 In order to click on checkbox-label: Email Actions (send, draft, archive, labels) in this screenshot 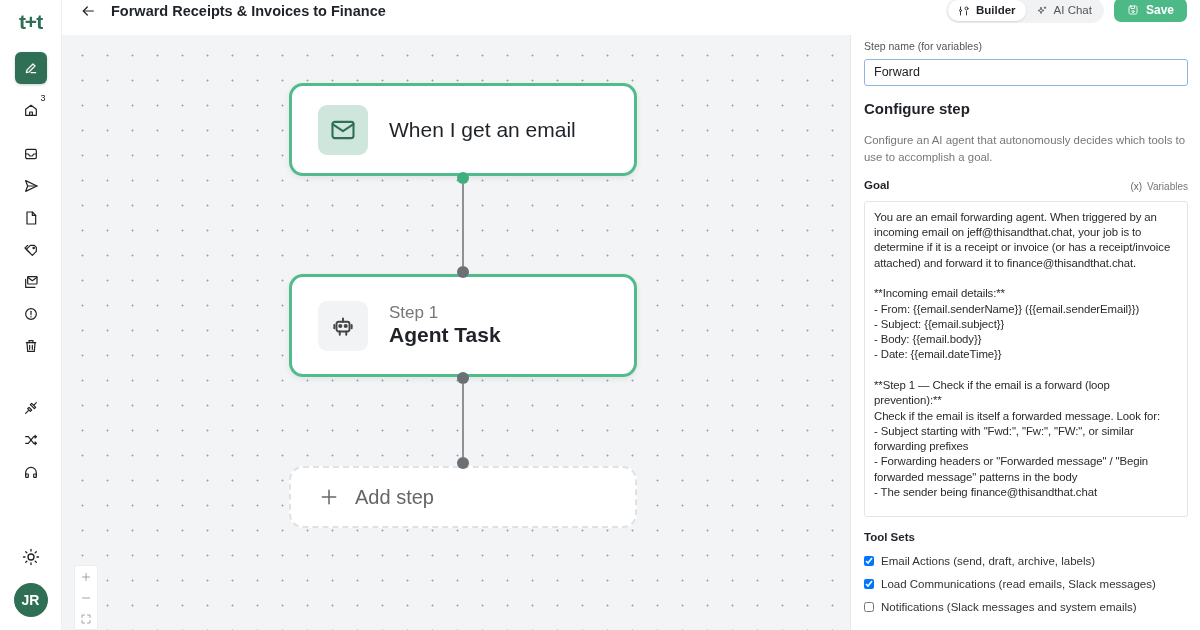, I will do `click(988, 561)`.